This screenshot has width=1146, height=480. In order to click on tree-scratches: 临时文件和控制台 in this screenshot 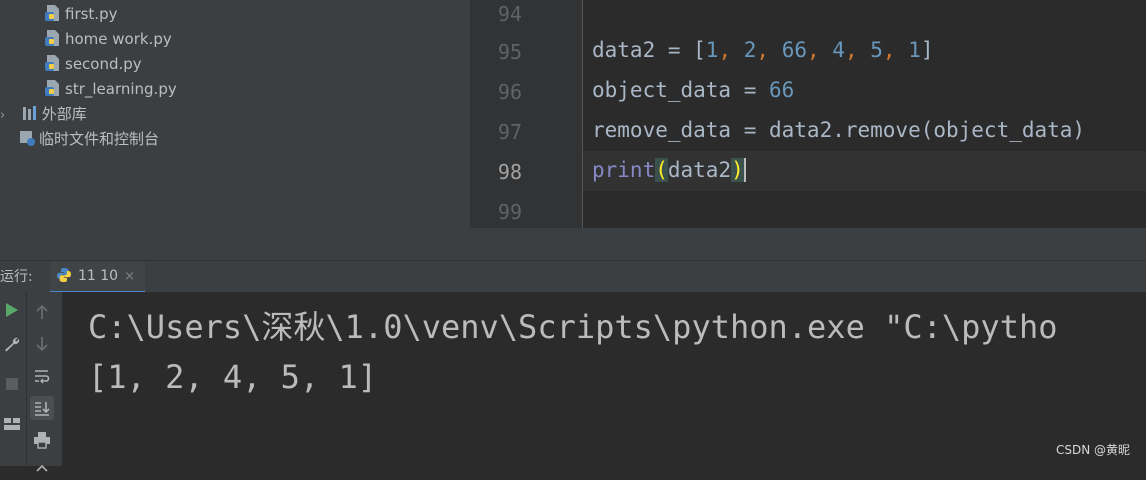, I will do `click(88, 139)`.